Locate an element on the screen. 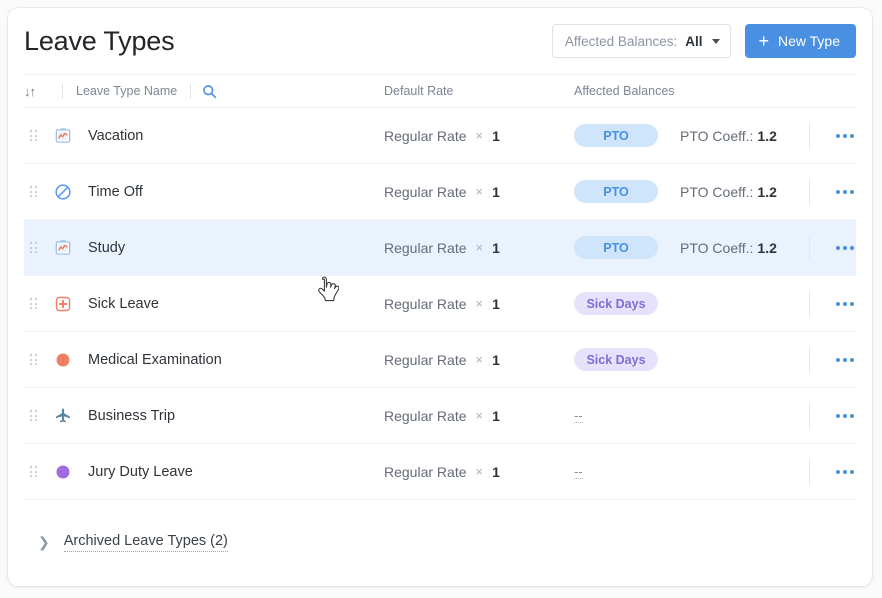 The height and width of the screenshot is (598, 882). table-row: Sick Leave Regular Rate × 1 Sick Days is located at coordinates (440, 304).